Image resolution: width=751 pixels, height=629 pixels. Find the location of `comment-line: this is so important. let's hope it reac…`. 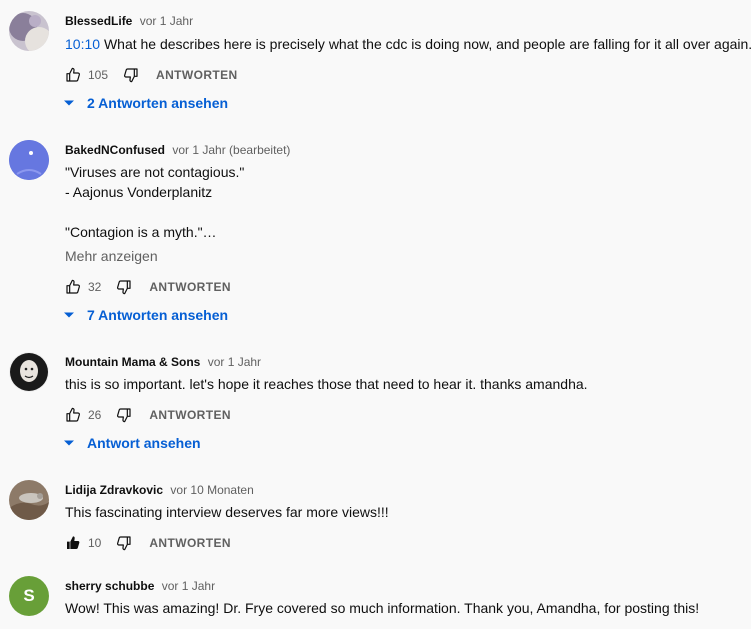

comment-line: this is so important. let's hope it reac… is located at coordinates (326, 384).